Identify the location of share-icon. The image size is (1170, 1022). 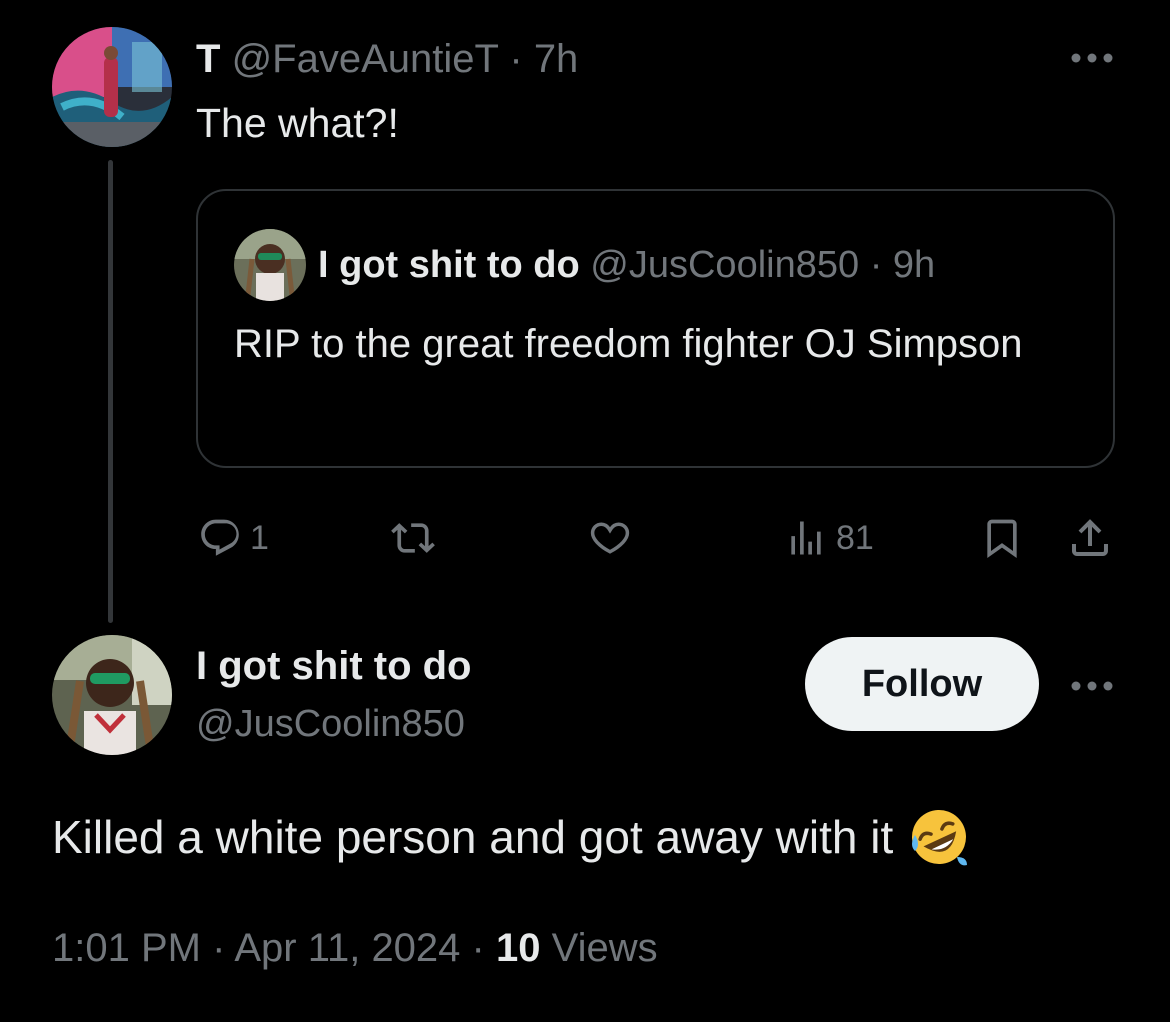
(1090, 537).